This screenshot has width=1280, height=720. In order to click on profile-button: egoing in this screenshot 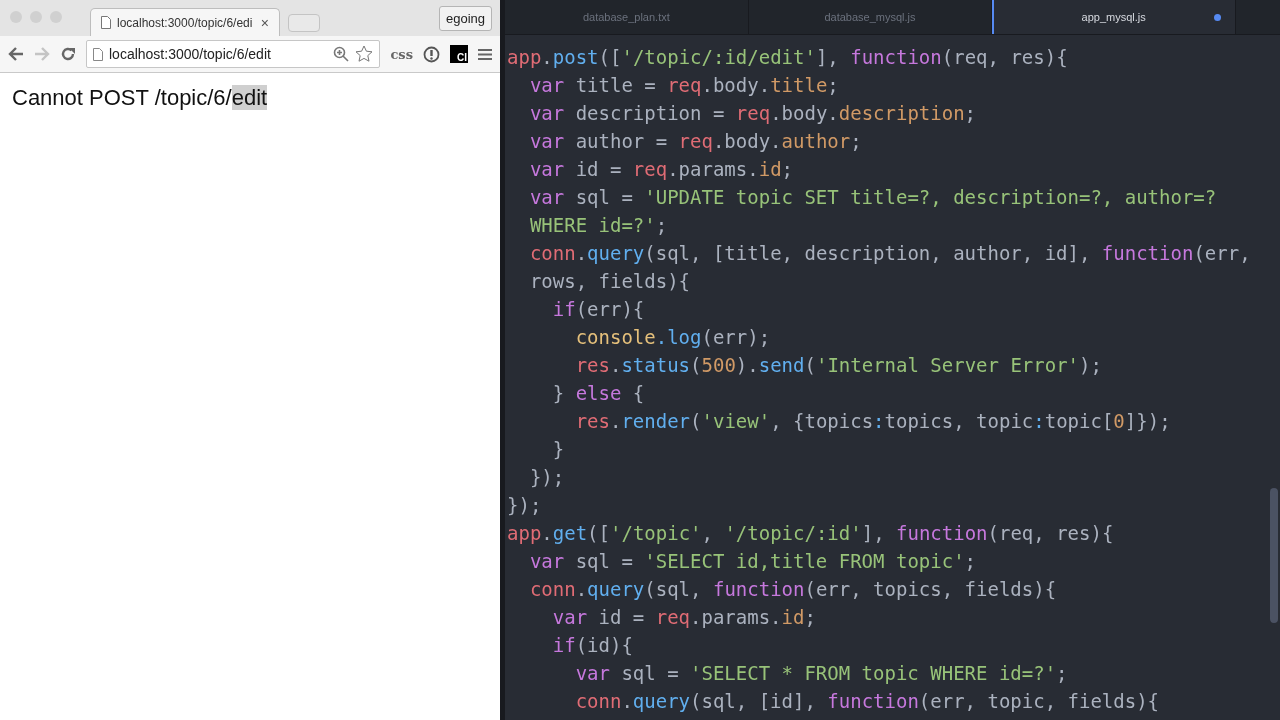, I will do `click(465, 18)`.